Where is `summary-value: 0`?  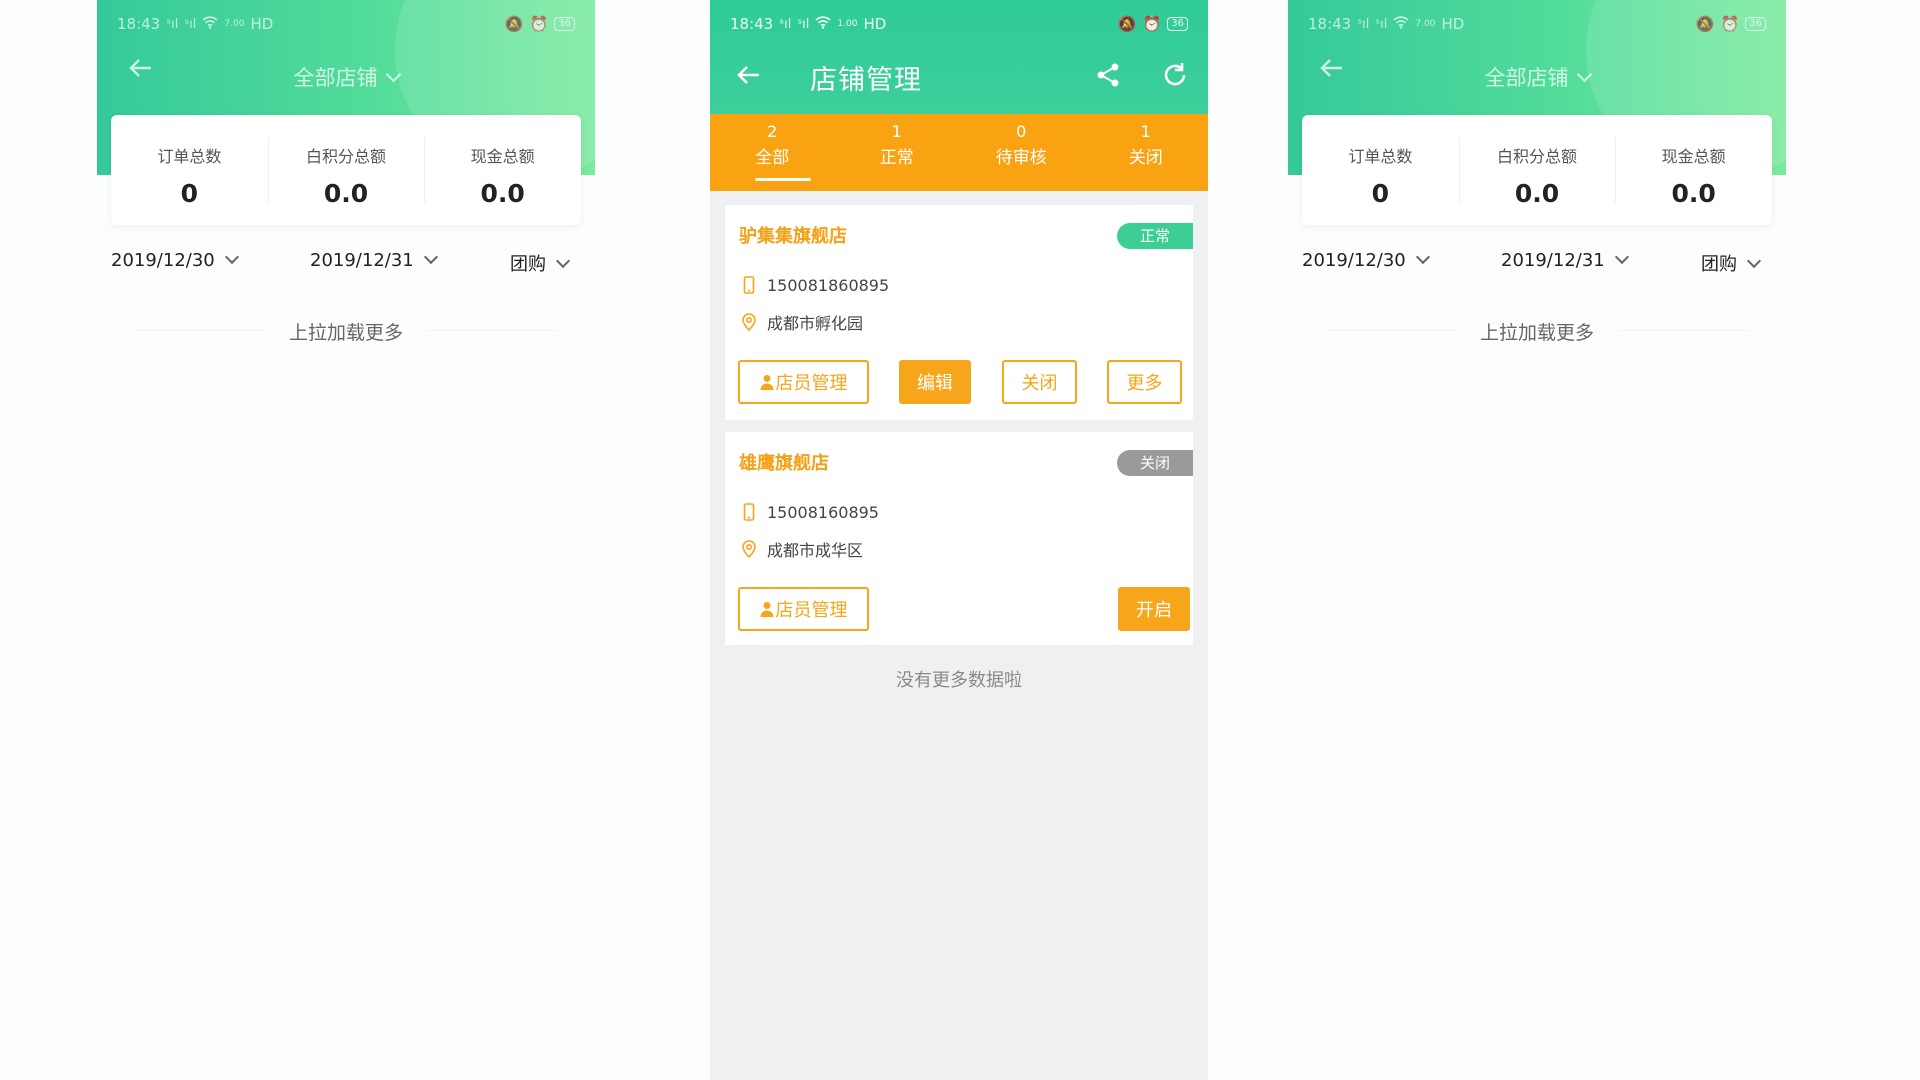
summary-value: 0 is located at coordinates (1380, 193).